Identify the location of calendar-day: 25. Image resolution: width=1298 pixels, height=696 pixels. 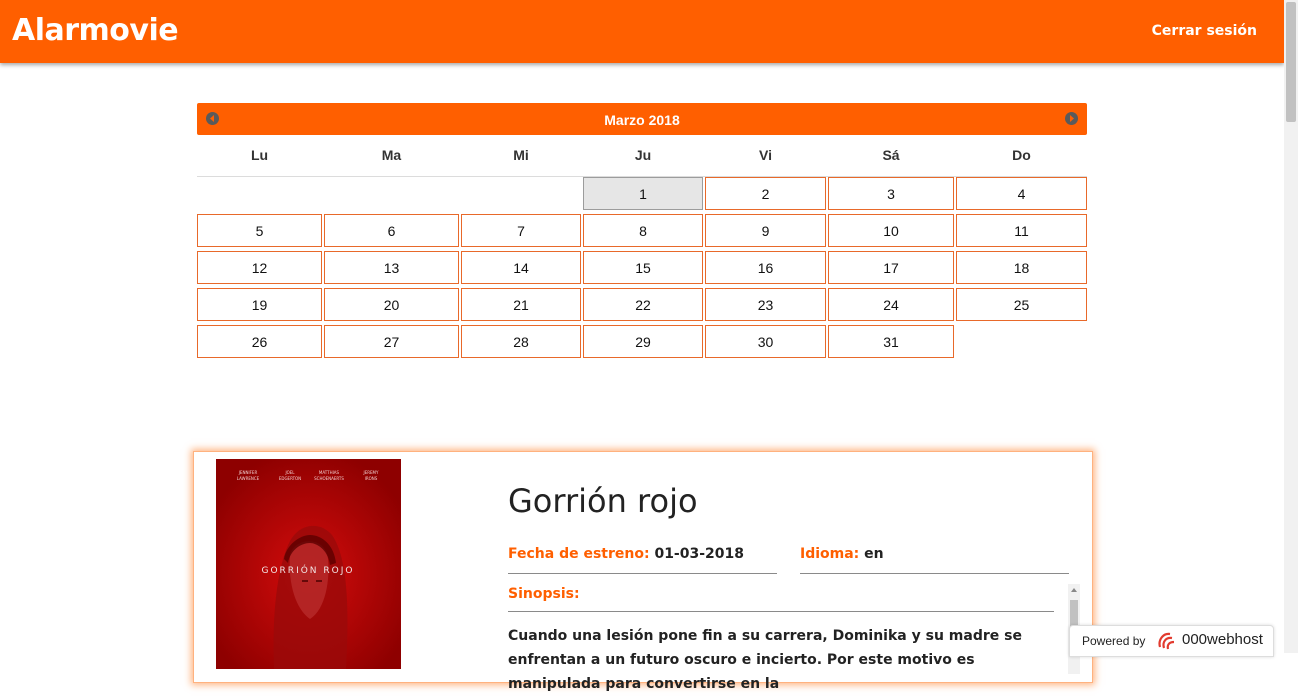
(1021, 304).